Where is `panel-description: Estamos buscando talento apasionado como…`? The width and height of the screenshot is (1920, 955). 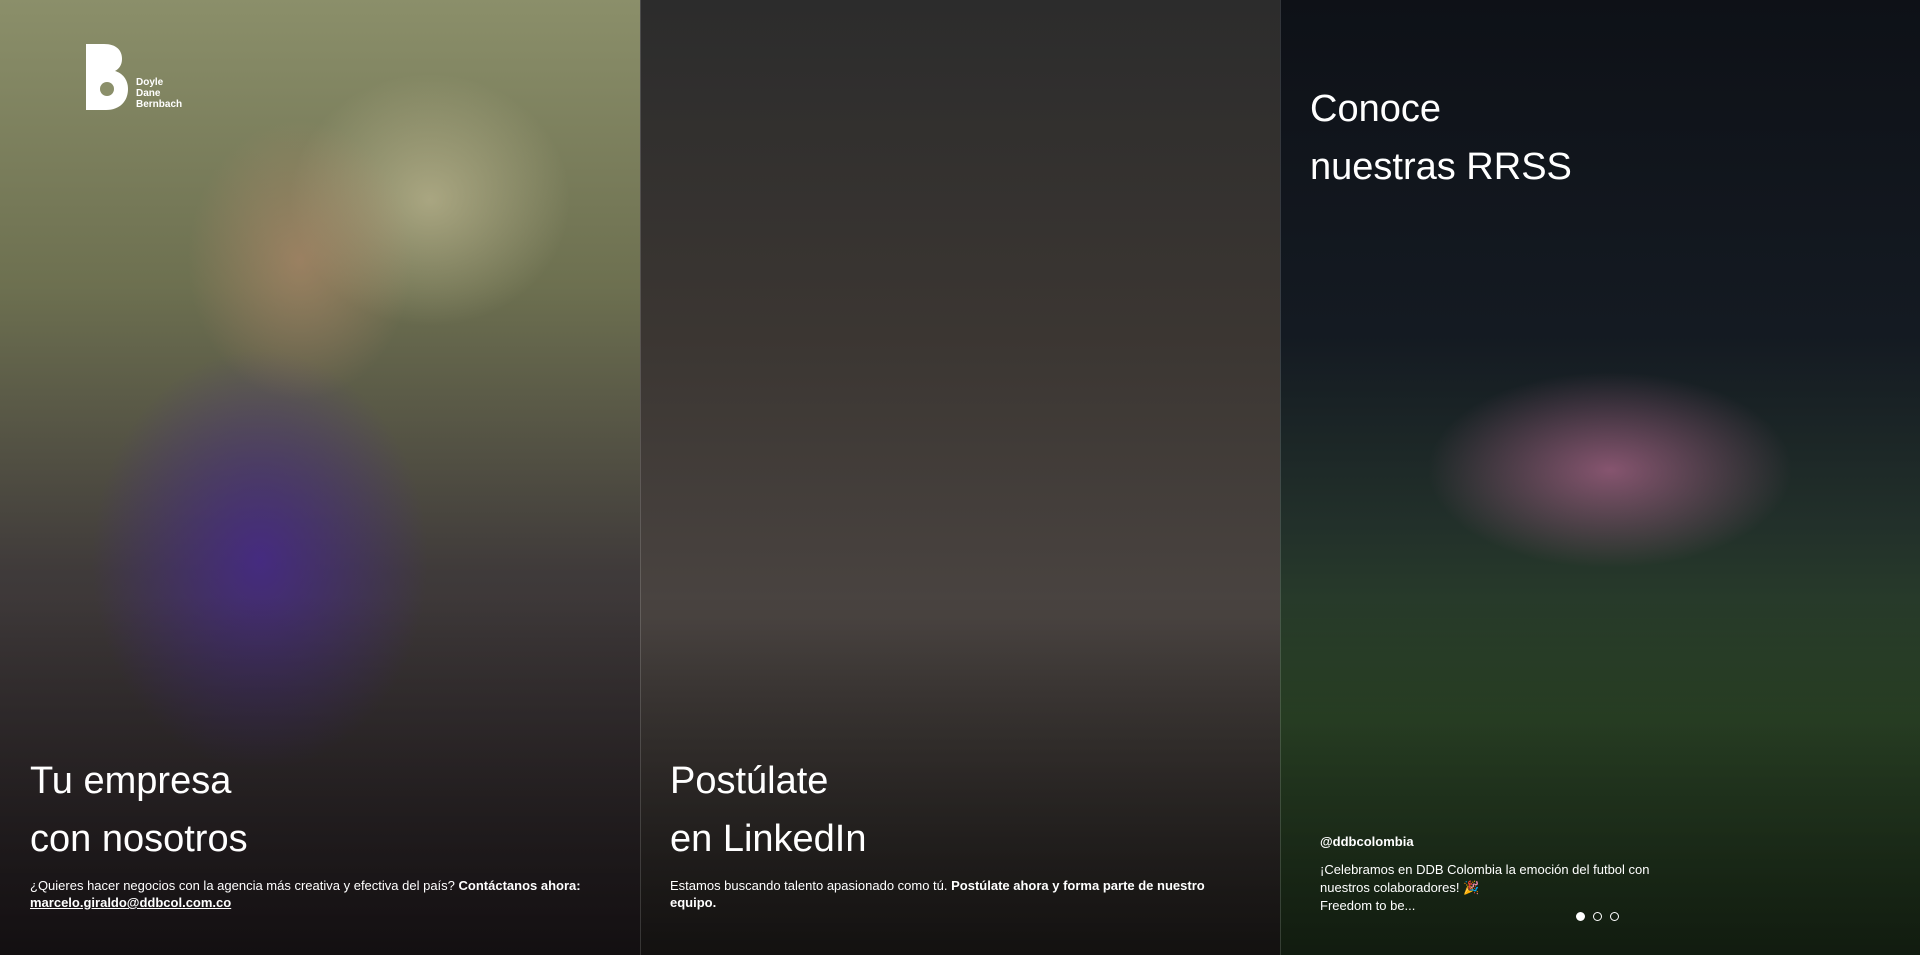
panel-description: Estamos buscando talento apasionado como… is located at coordinates (937, 894).